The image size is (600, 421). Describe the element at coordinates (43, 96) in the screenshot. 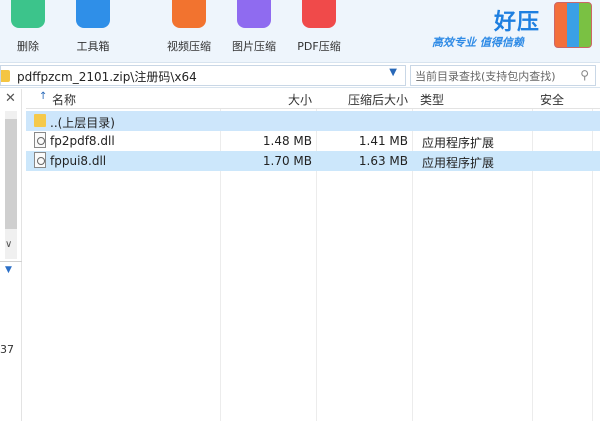

I see `sort-up-icon: ↑` at that location.